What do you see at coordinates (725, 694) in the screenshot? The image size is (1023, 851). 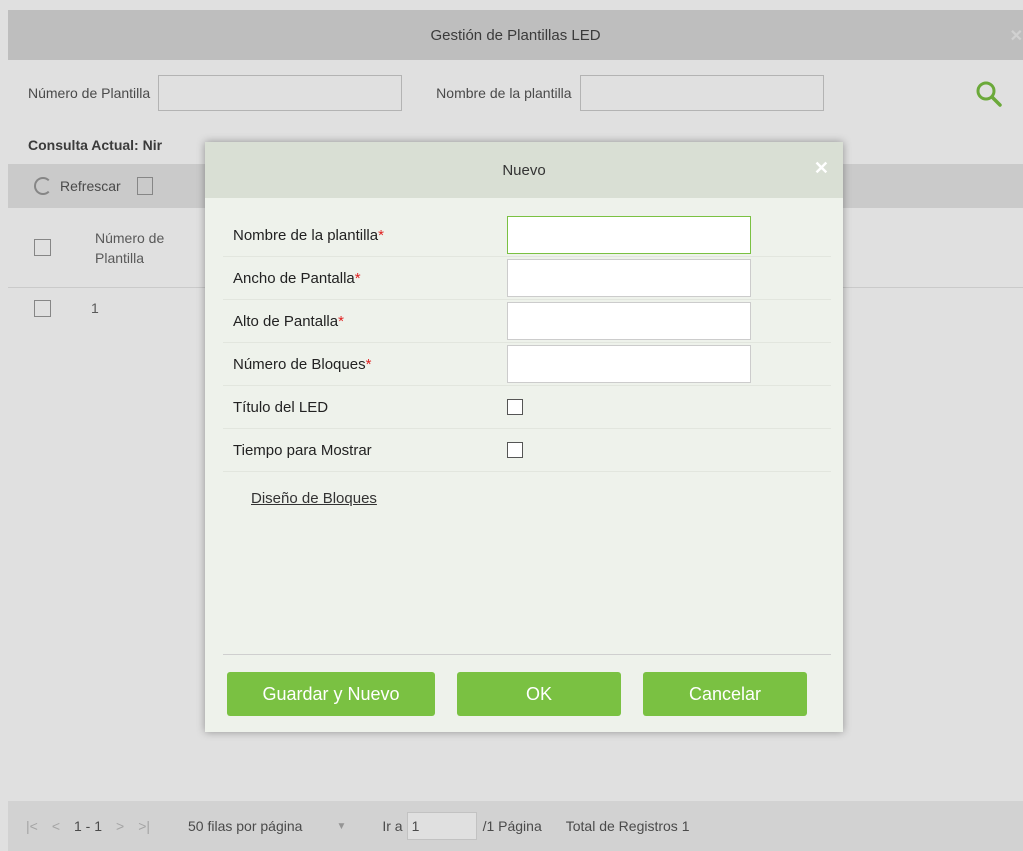 I see `cancel-button: Cancelar` at bounding box center [725, 694].